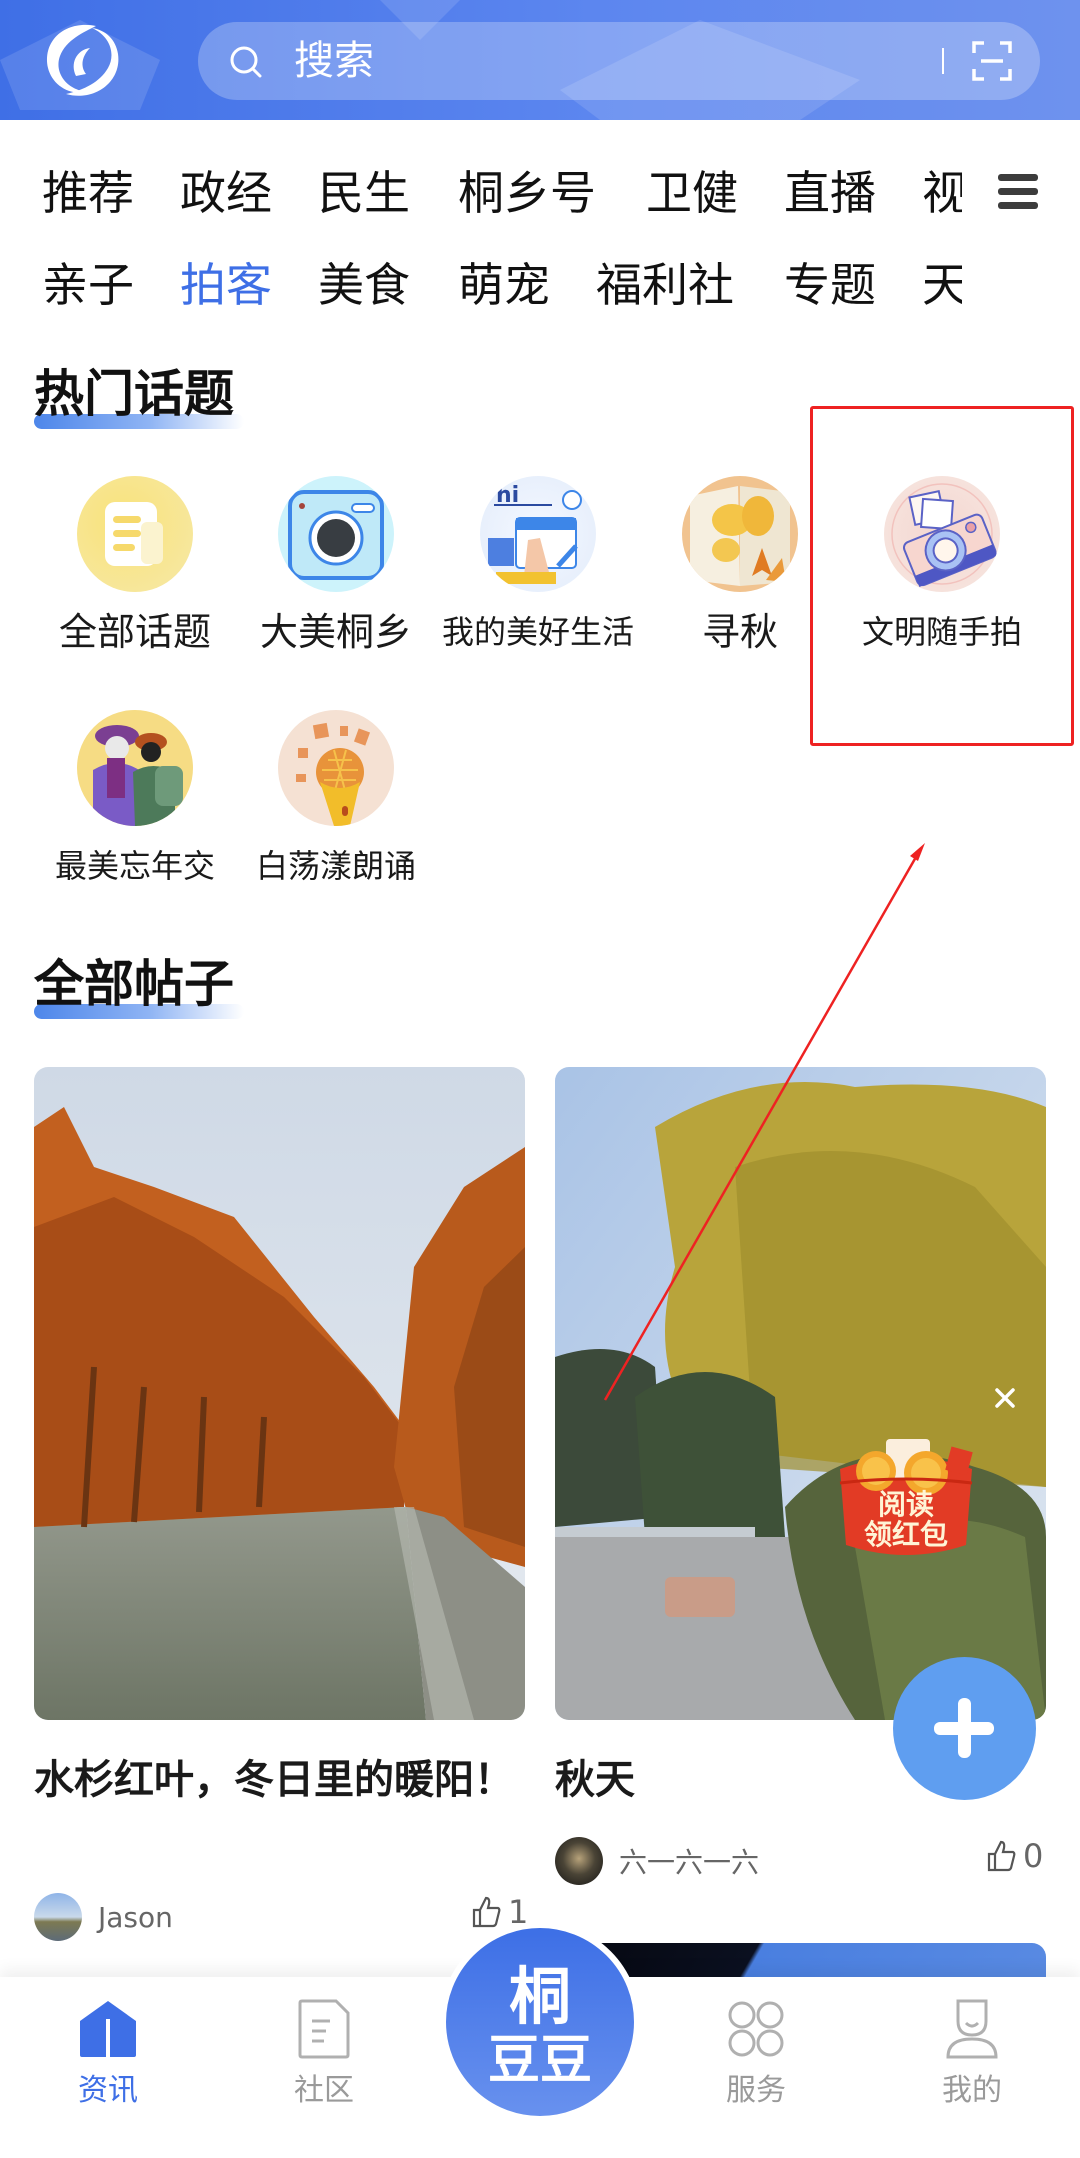 This screenshot has height=2158, width=1080. Describe the element at coordinates (692, 193) in the screenshot. I see `tab-health: 卫健` at that location.